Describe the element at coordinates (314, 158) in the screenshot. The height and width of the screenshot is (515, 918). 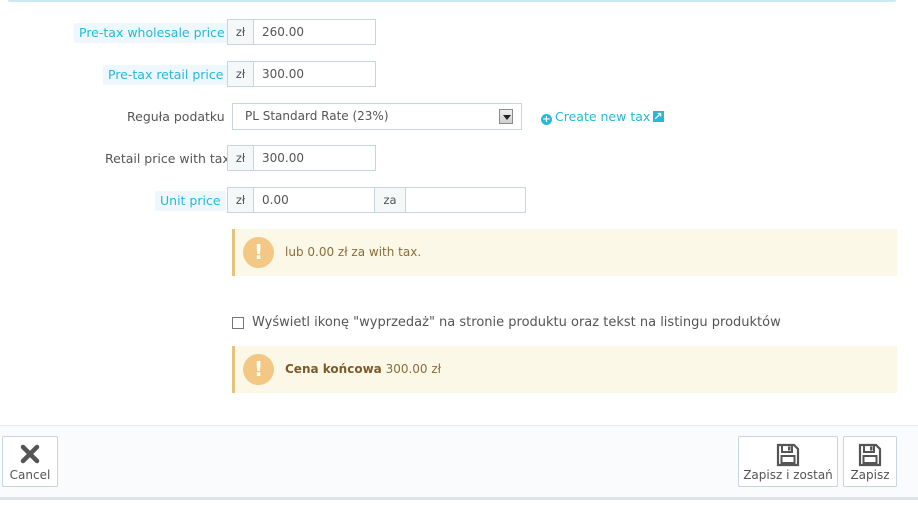
I see `retail-with-tax-input: 300.00` at that location.